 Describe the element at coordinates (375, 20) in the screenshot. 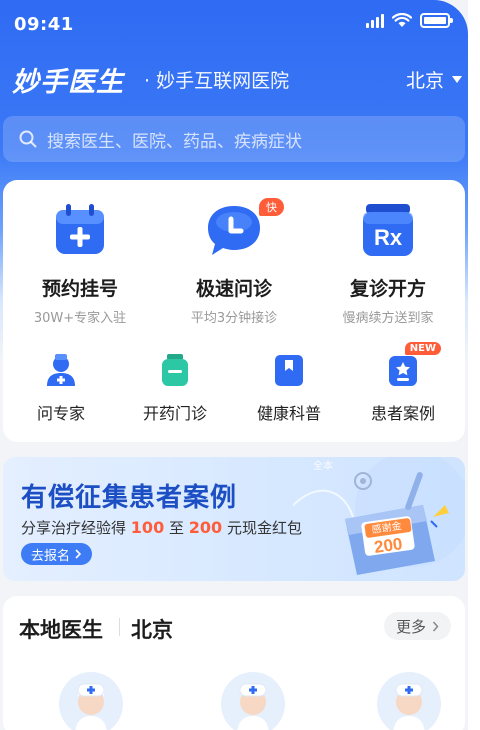

I see `cellular-signal-icon` at that location.